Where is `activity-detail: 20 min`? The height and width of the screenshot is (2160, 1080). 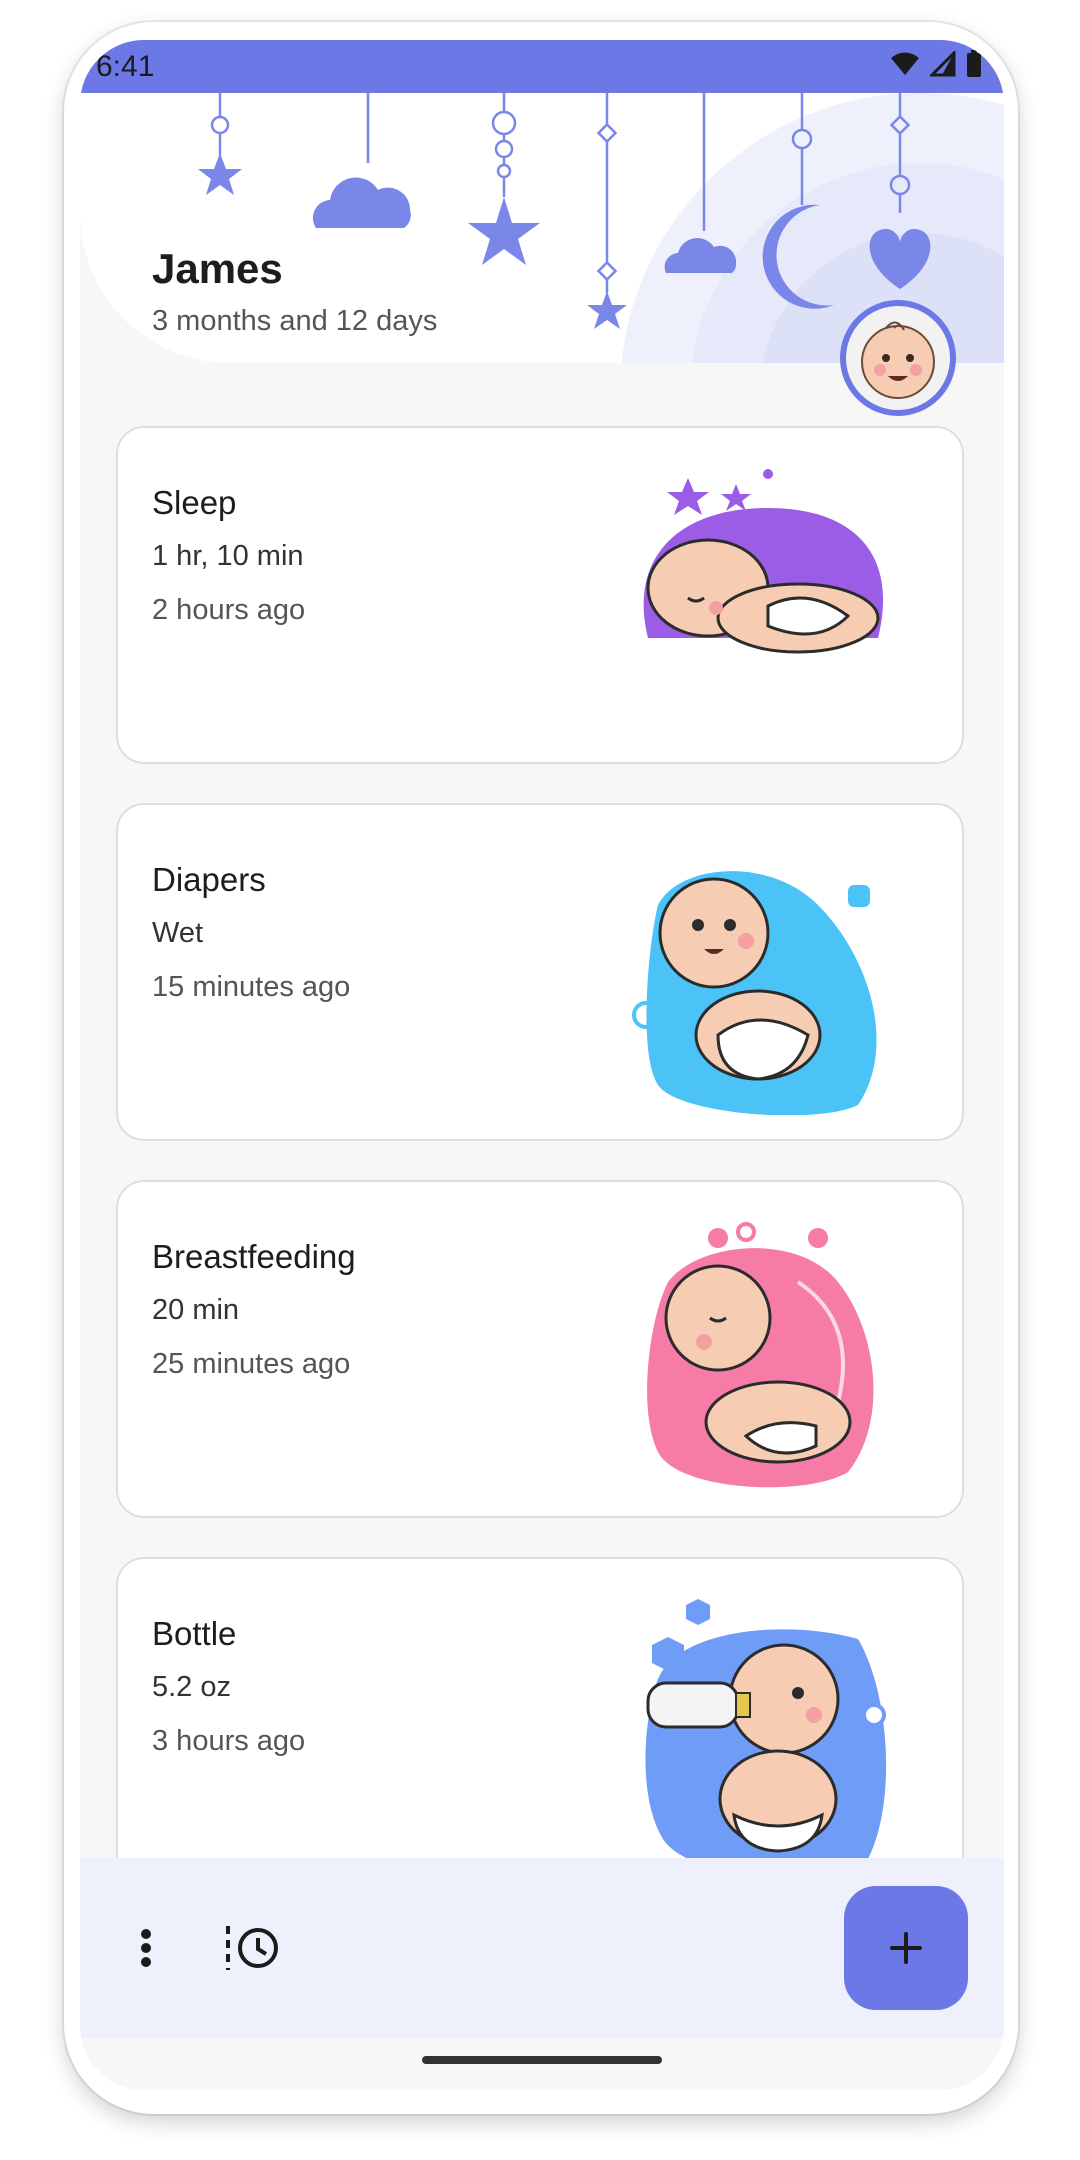 activity-detail: 20 min is located at coordinates (196, 1310).